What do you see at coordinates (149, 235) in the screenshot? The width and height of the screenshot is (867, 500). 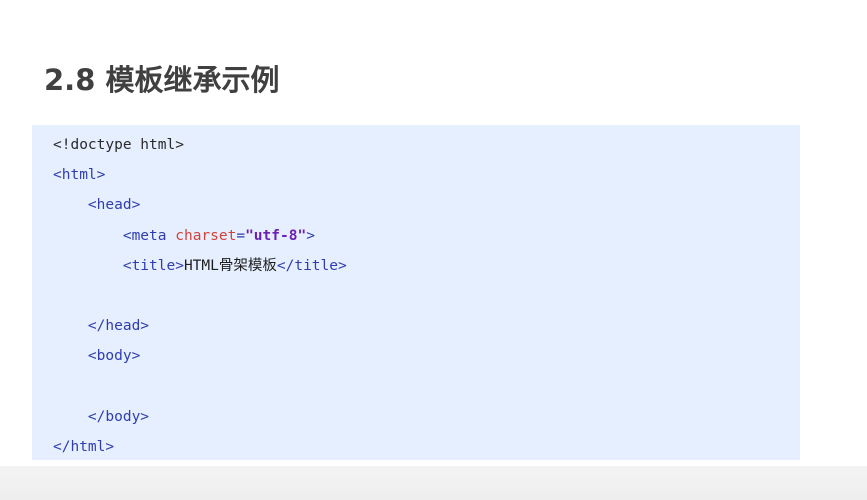 I see `meta-open-tag: <meta` at bounding box center [149, 235].